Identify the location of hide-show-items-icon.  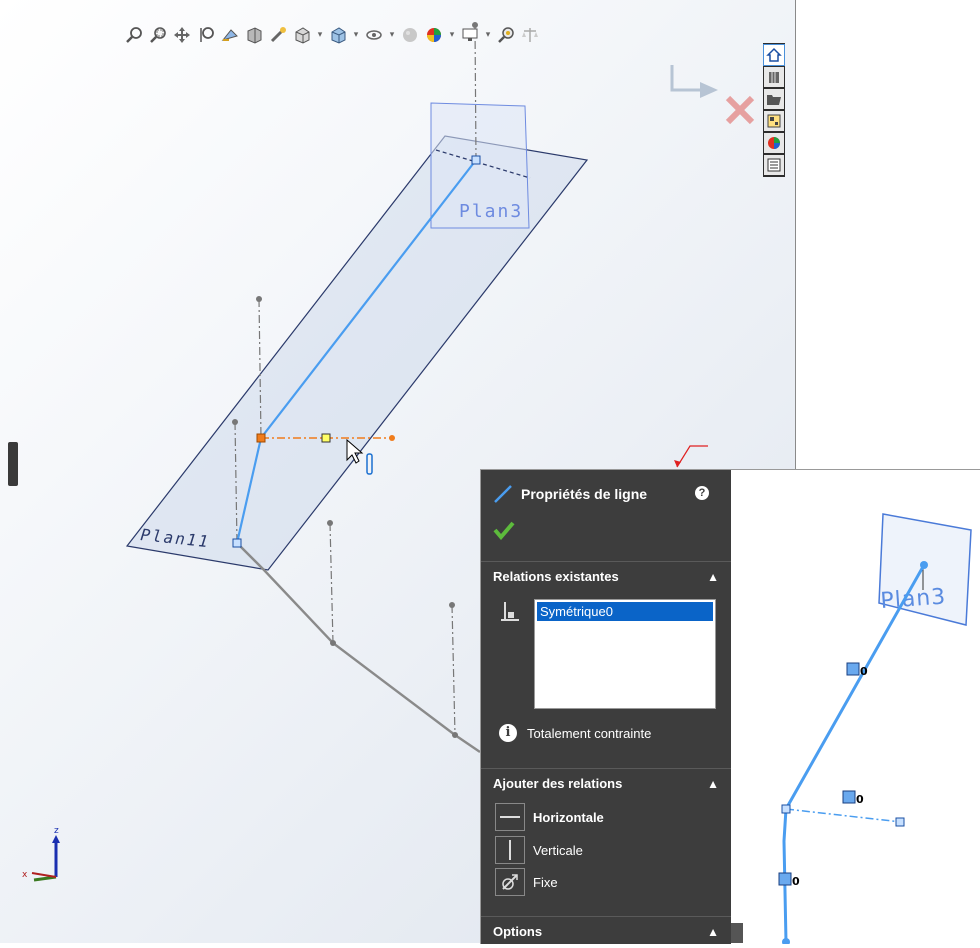
(374, 35).